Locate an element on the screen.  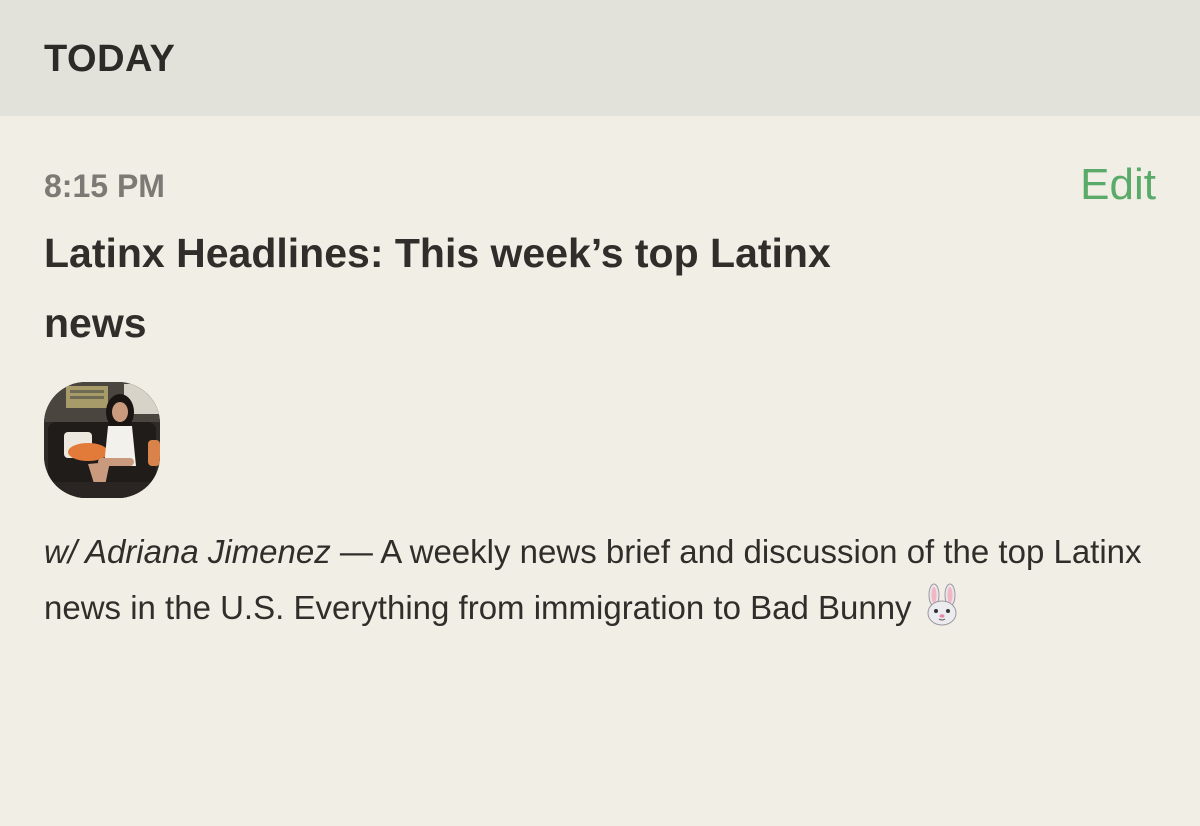
event-time: 8:15 PM is located at coordinates (104, 186).